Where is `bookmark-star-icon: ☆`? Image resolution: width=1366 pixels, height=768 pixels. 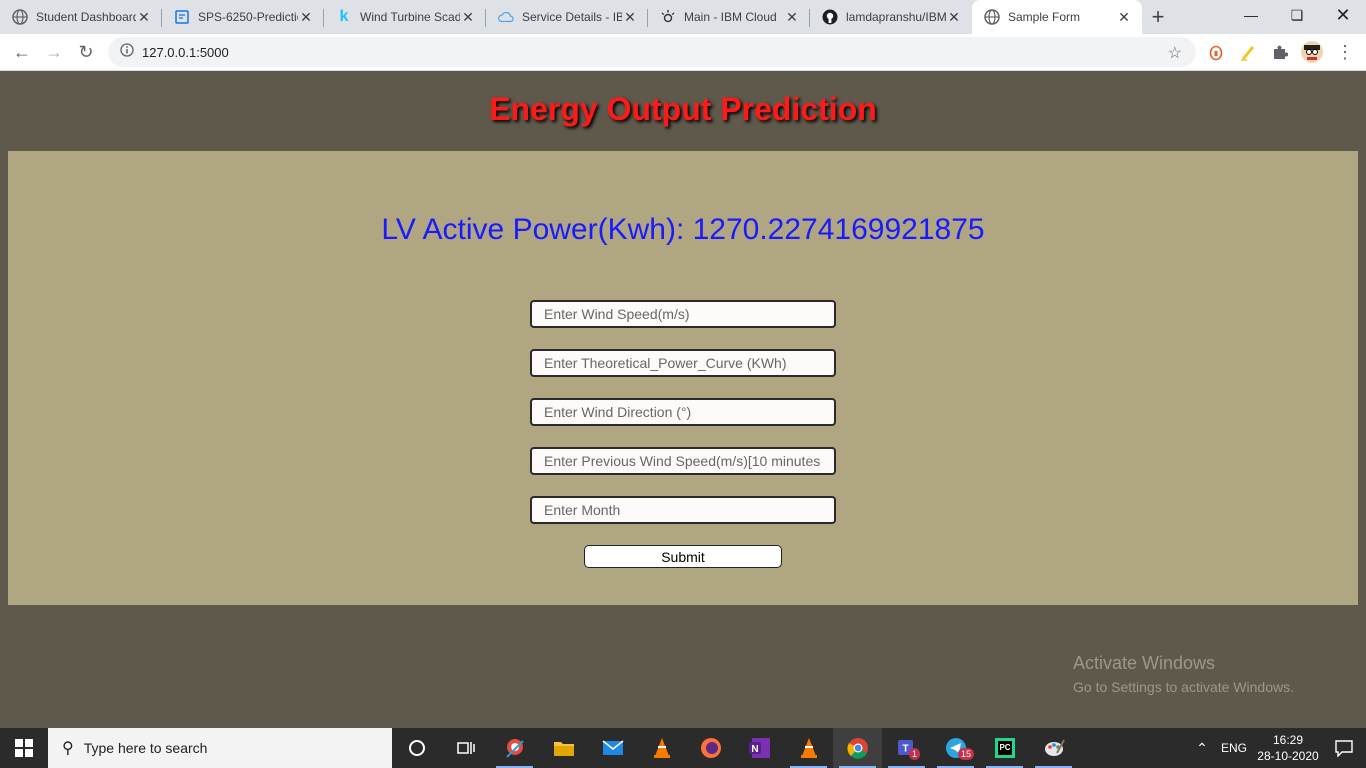
bookmark-star-icon: ☆ is located at coordinates (1175, 53).